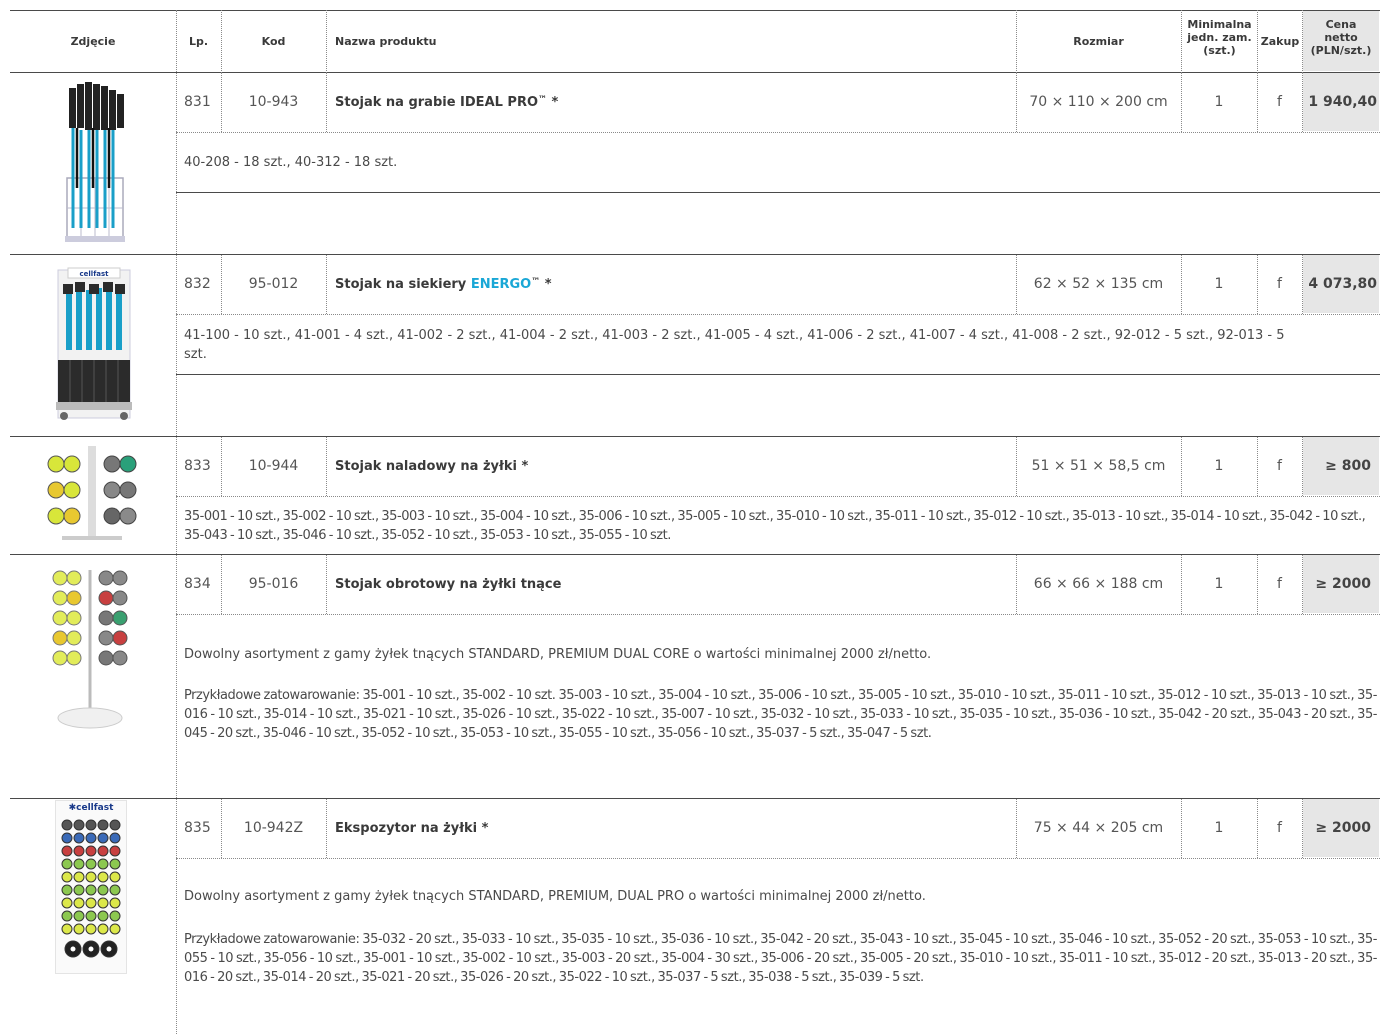  I want to click on product-name-text: Stojak na siekiery, so click(403, 284).